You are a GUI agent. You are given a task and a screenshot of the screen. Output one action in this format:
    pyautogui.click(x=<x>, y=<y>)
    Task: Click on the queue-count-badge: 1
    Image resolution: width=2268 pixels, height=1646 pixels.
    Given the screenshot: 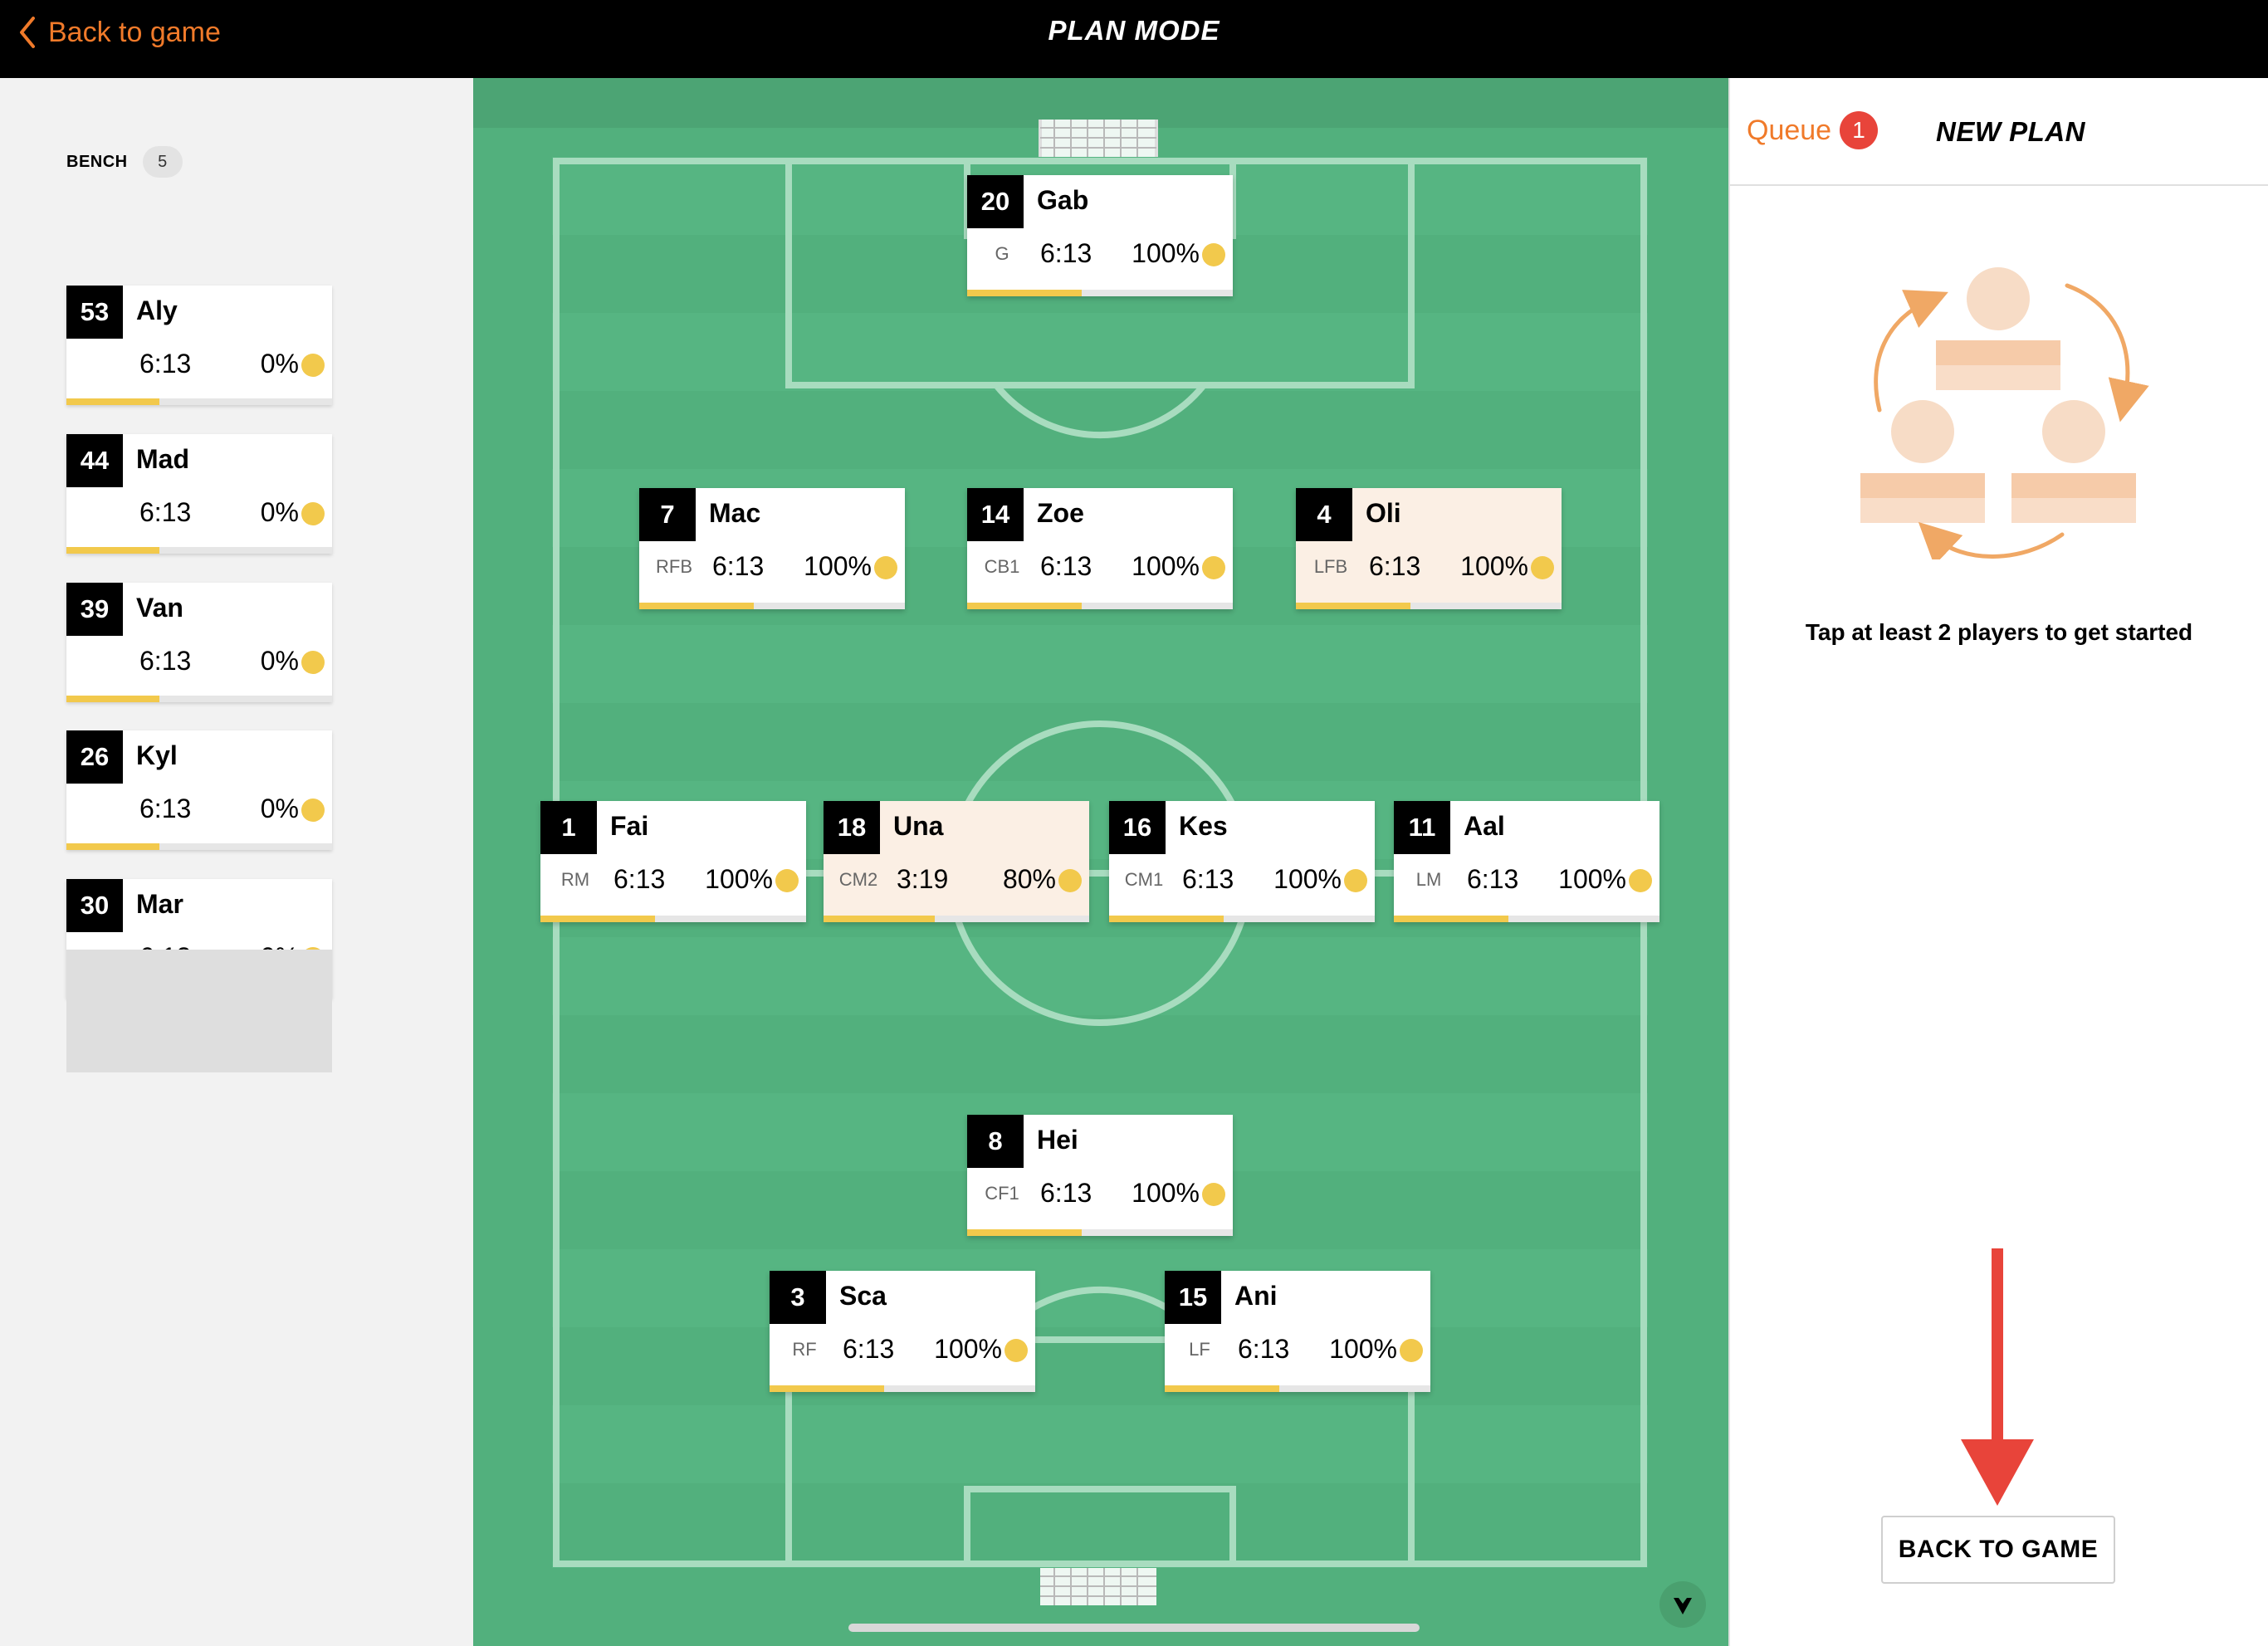 What is the action you would take?
    pyautogui.click(x=1859, y=130)
    